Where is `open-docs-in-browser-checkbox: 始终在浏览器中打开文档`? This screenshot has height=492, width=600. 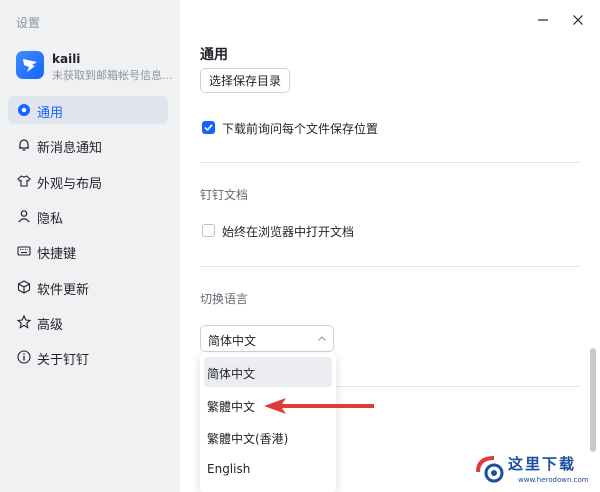 open-docs-in-browser-checkbox: 始终在浏览器中打开文档 is located at coordinates (290, 231).